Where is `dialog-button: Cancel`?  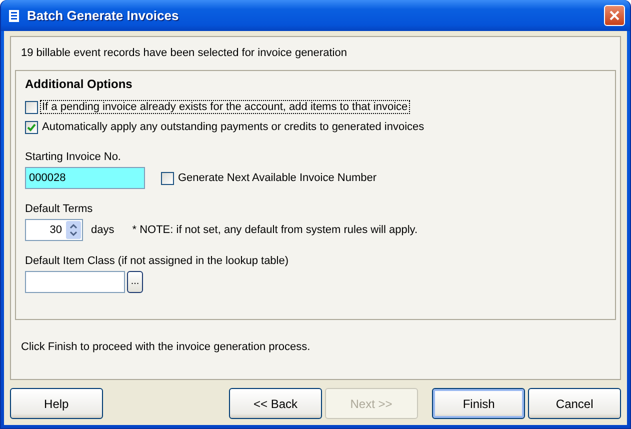 dialog-button: Cancel is located at coordinates (574, 403).